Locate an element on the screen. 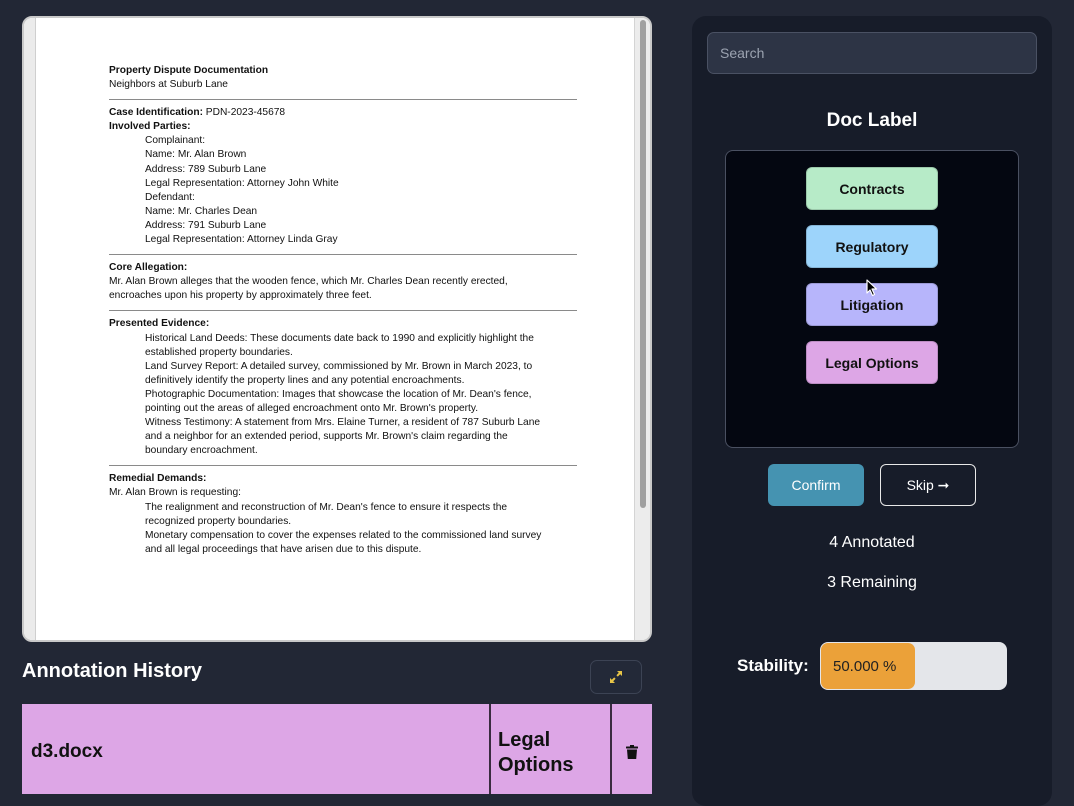 Image resolution: width=1074 pixels, height=806 pixels. evidence-line: established property boundaries. is located at coordinates (219, 352).